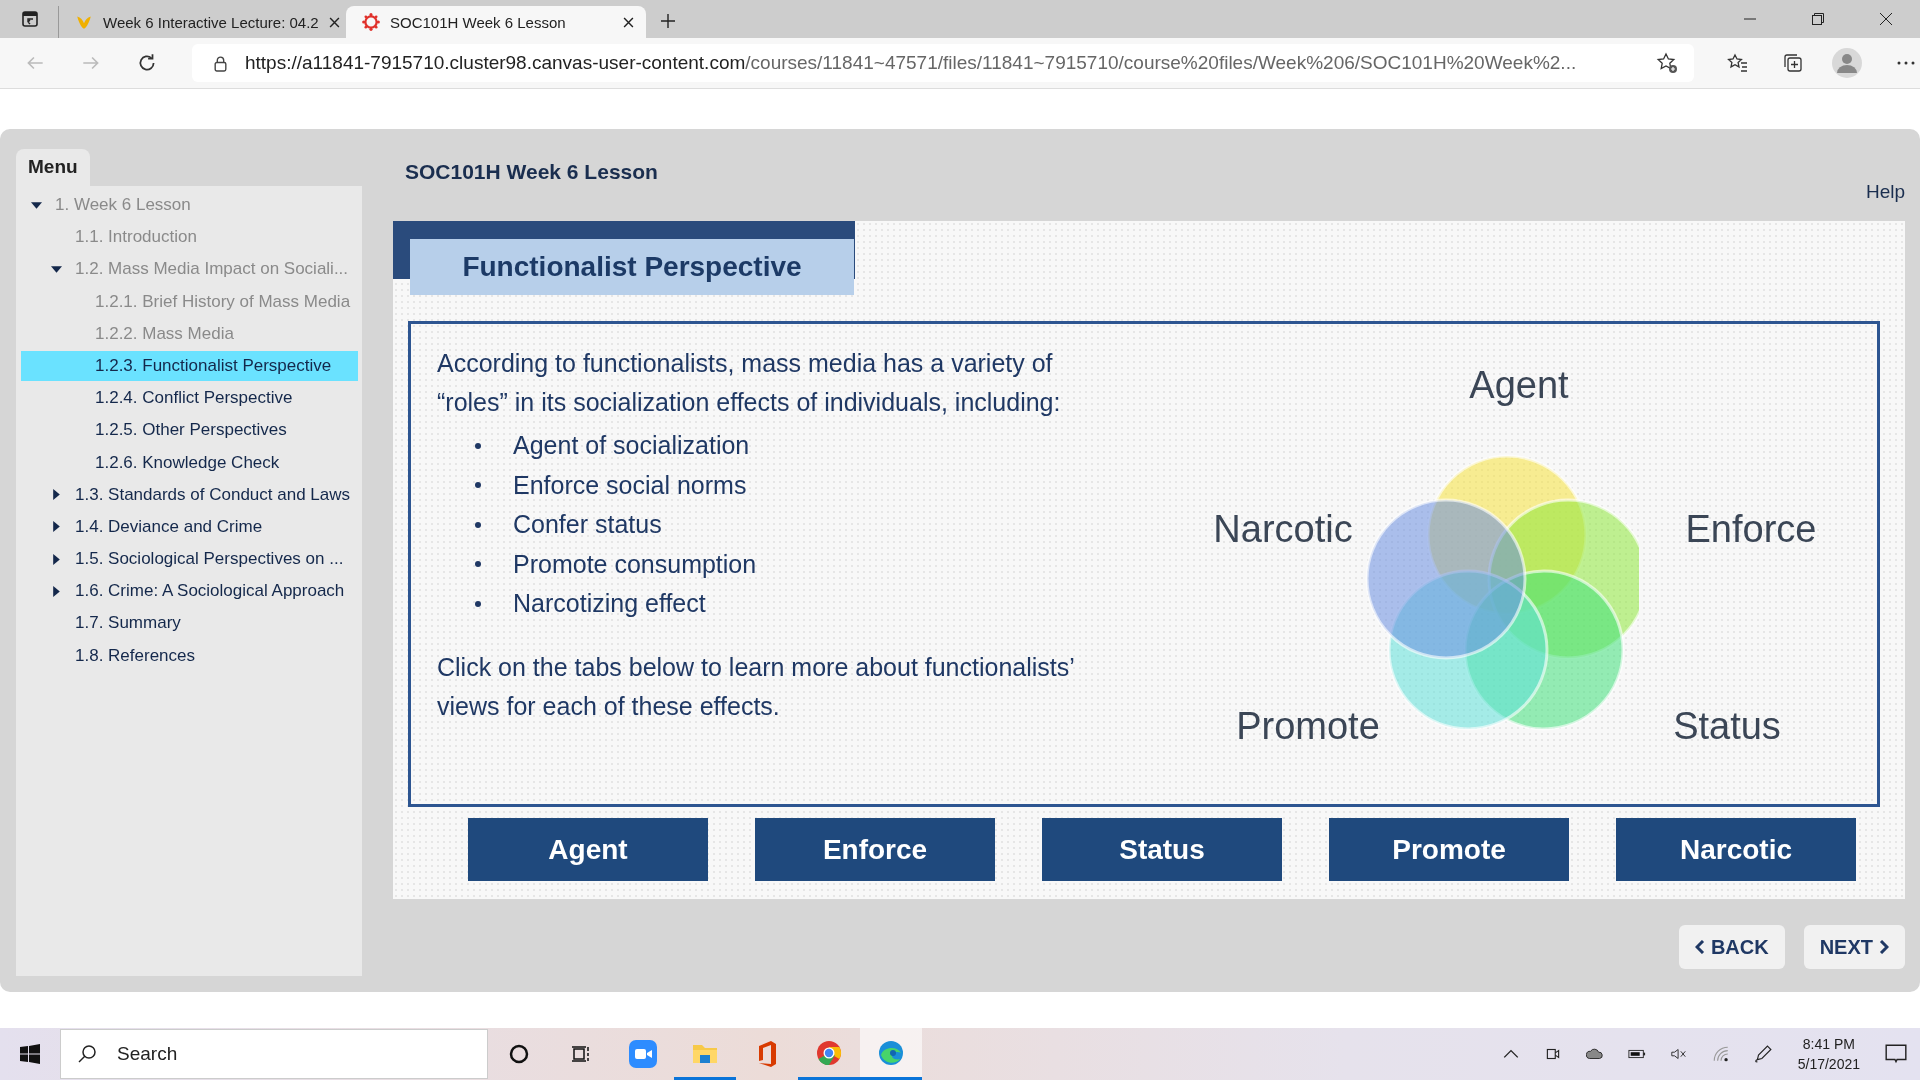 This screenshot has width=1920, height=1080. Describe the element at coordinates (588, 849) in the screenshot. I see `topic-tab-button: Agent` at that location.